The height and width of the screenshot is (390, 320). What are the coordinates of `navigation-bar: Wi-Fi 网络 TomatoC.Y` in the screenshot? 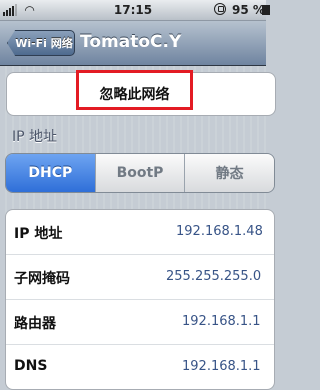 It's located at (133, 43).